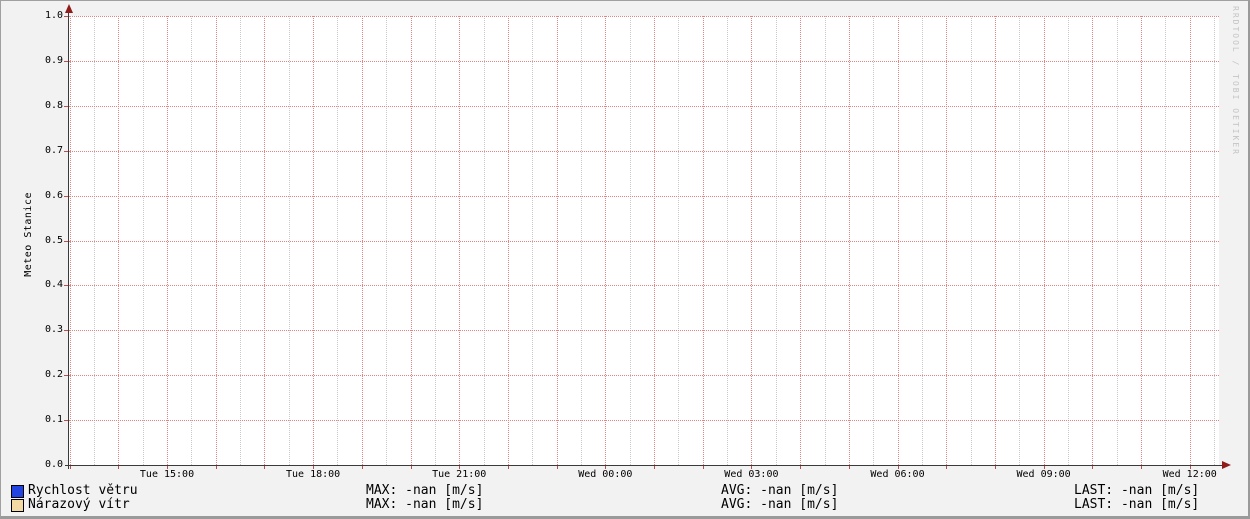 The width and height of the screenshot is (1250, 519). Describe the element at coordinates (53, 150) in the screenshot. I see `y-tick-label: 0.7` at that location.